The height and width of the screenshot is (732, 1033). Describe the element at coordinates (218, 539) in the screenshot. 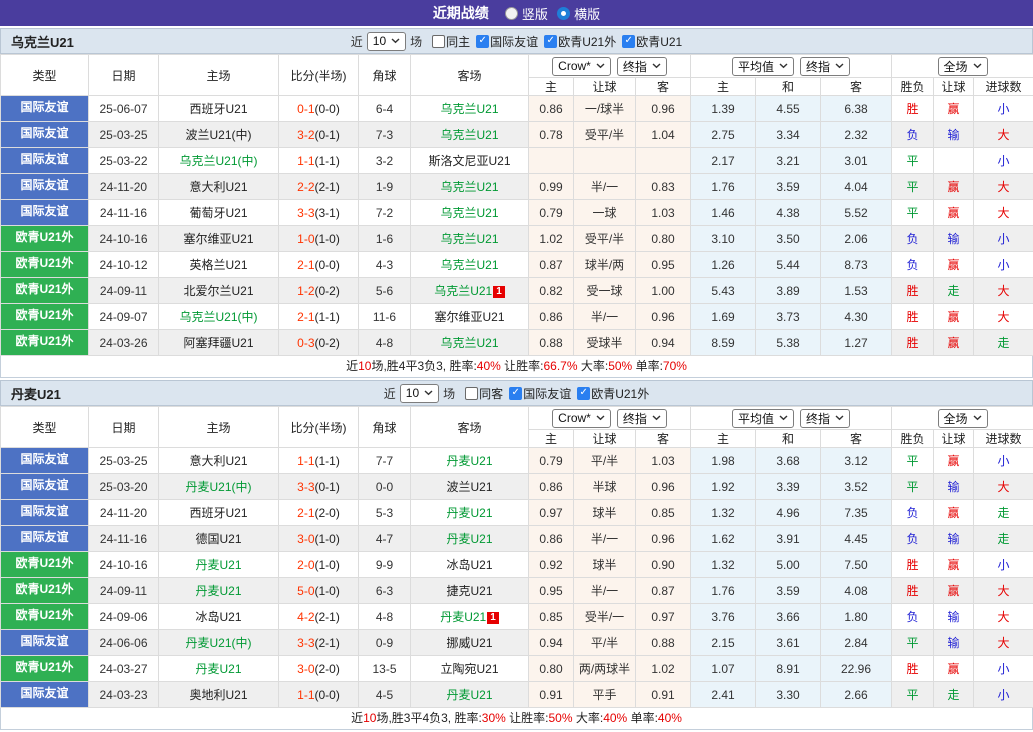

I see `home-team-link: 德国U21` at that location.